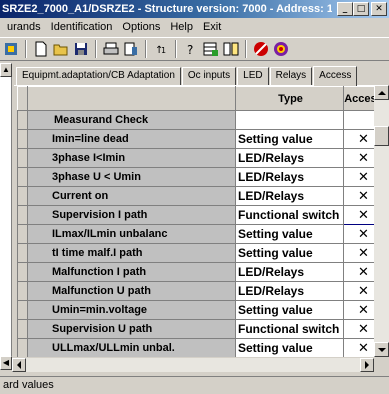  Describe the element at coordinates (6, 70) in the screenshot. I see `tree-scroll-up-button: ▲` at that location.